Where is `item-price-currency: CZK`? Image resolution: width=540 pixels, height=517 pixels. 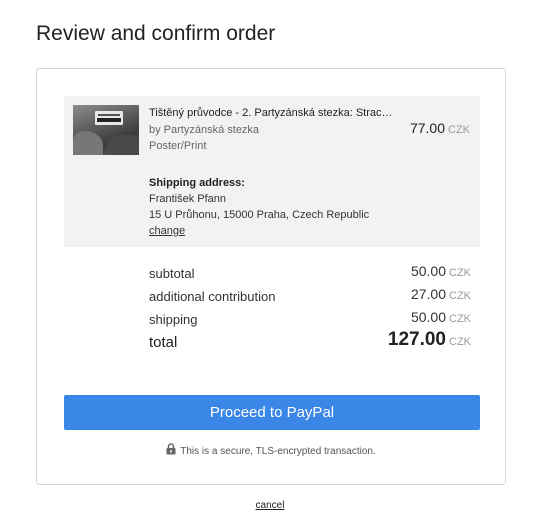 item-price-currency: CZK is located at coordinates (459, 130).